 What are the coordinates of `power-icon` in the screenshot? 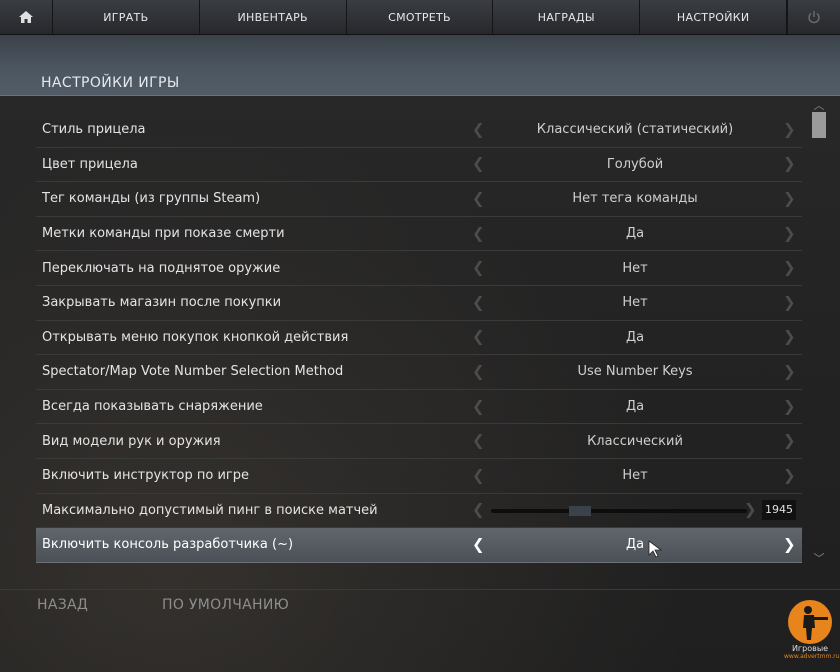 It's located at (814, 17).